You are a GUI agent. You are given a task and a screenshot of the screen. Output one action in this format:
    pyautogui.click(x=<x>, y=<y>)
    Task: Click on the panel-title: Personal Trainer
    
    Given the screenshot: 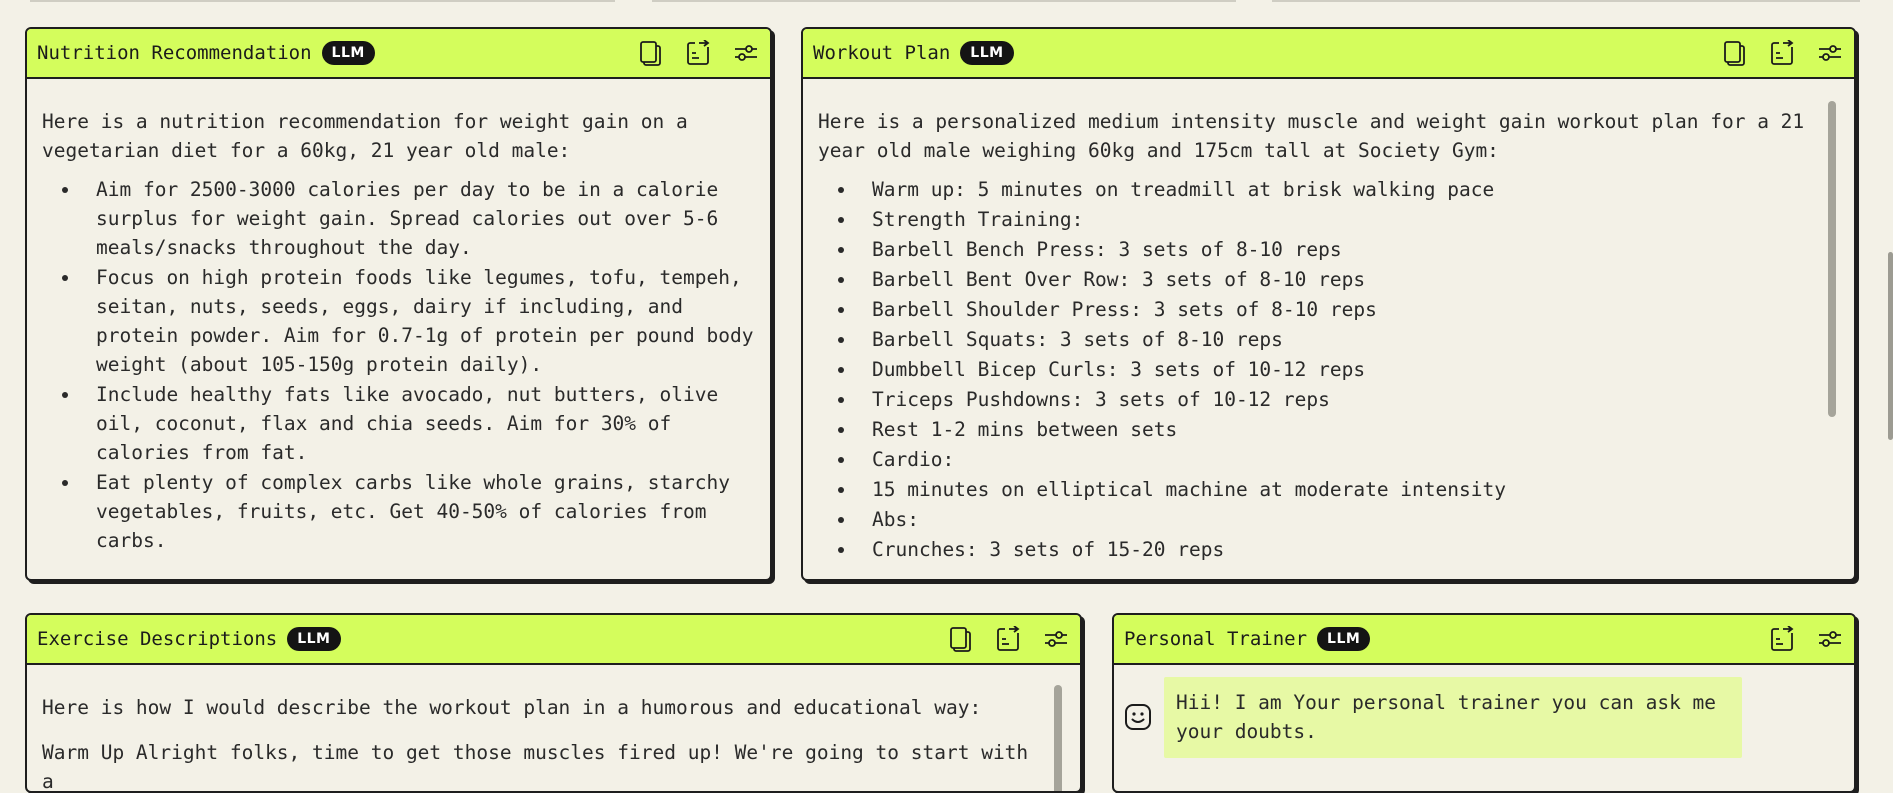 What is the action you would take?
    pyautogui.click(x=1216, y=639)
    